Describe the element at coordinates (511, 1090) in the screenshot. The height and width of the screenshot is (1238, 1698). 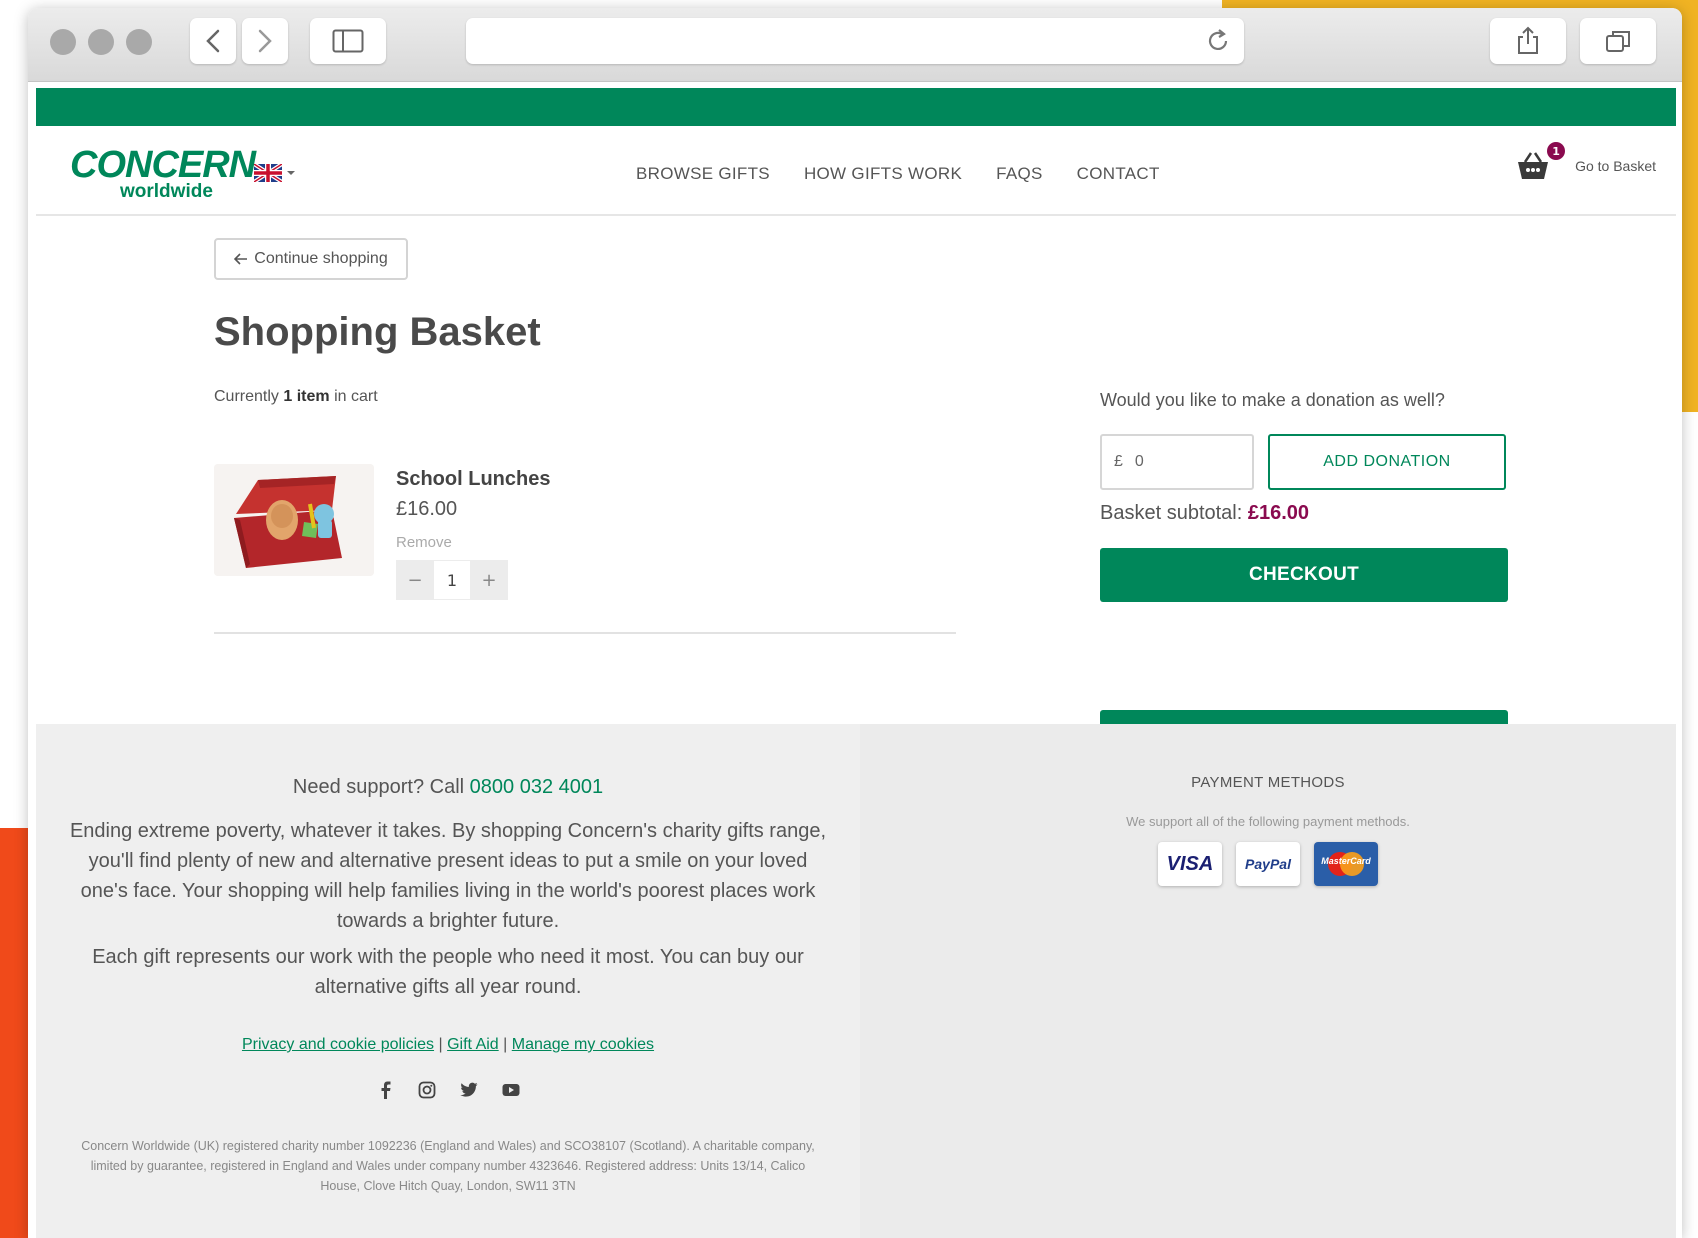
I see `youtube-icon` at that location.